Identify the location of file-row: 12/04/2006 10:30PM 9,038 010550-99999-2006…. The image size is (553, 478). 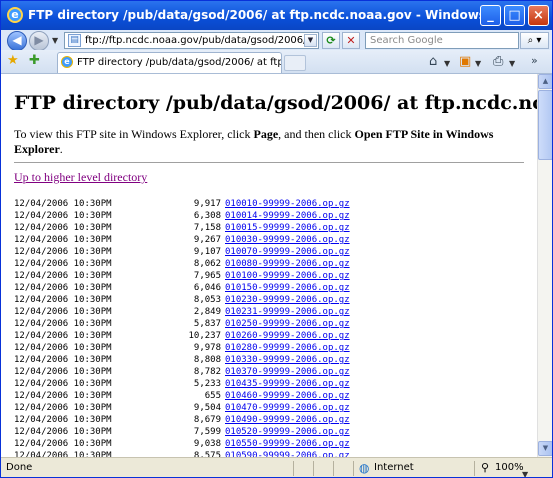
(269, 444).